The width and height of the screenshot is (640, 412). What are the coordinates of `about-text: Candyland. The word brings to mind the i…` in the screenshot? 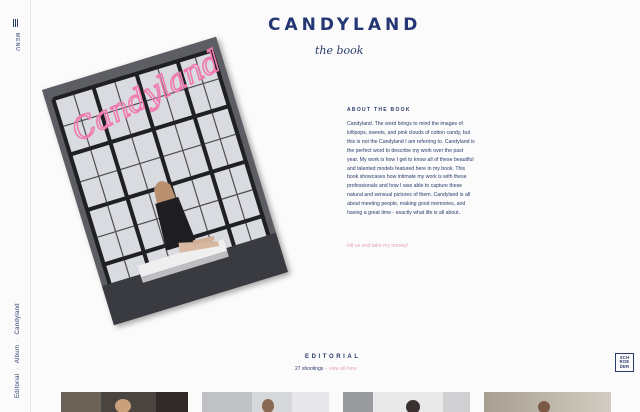 It's located at (411, 169).